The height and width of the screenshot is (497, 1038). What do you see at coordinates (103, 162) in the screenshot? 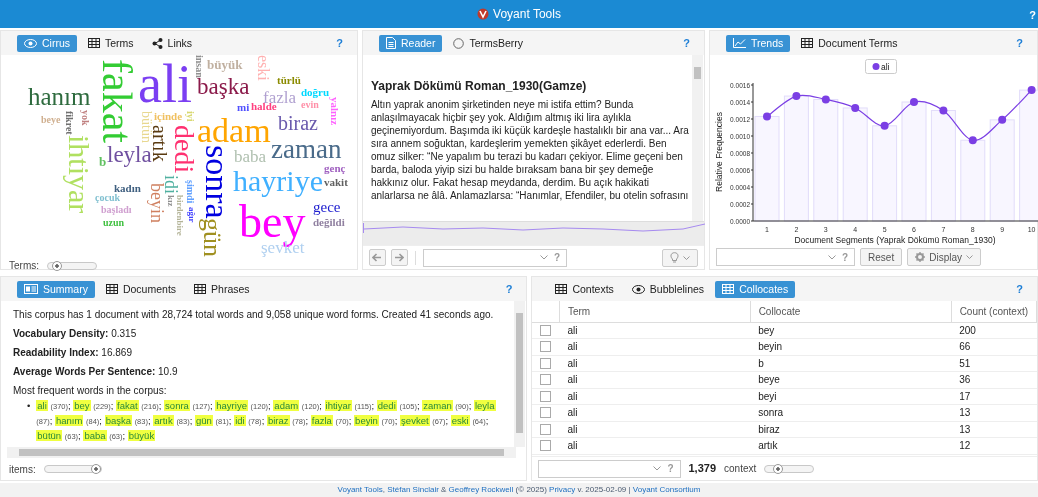
I see `cloud-word: b` at bounding box center [103, 162].